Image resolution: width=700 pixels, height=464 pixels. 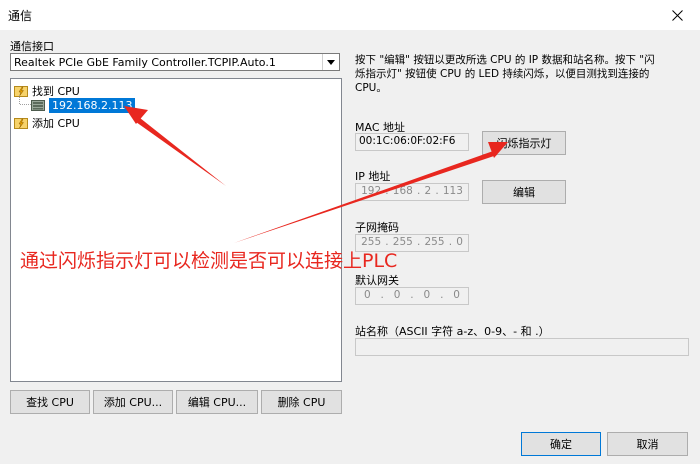 I want to click on chevron-down-icon, so click(x=331, y=62).